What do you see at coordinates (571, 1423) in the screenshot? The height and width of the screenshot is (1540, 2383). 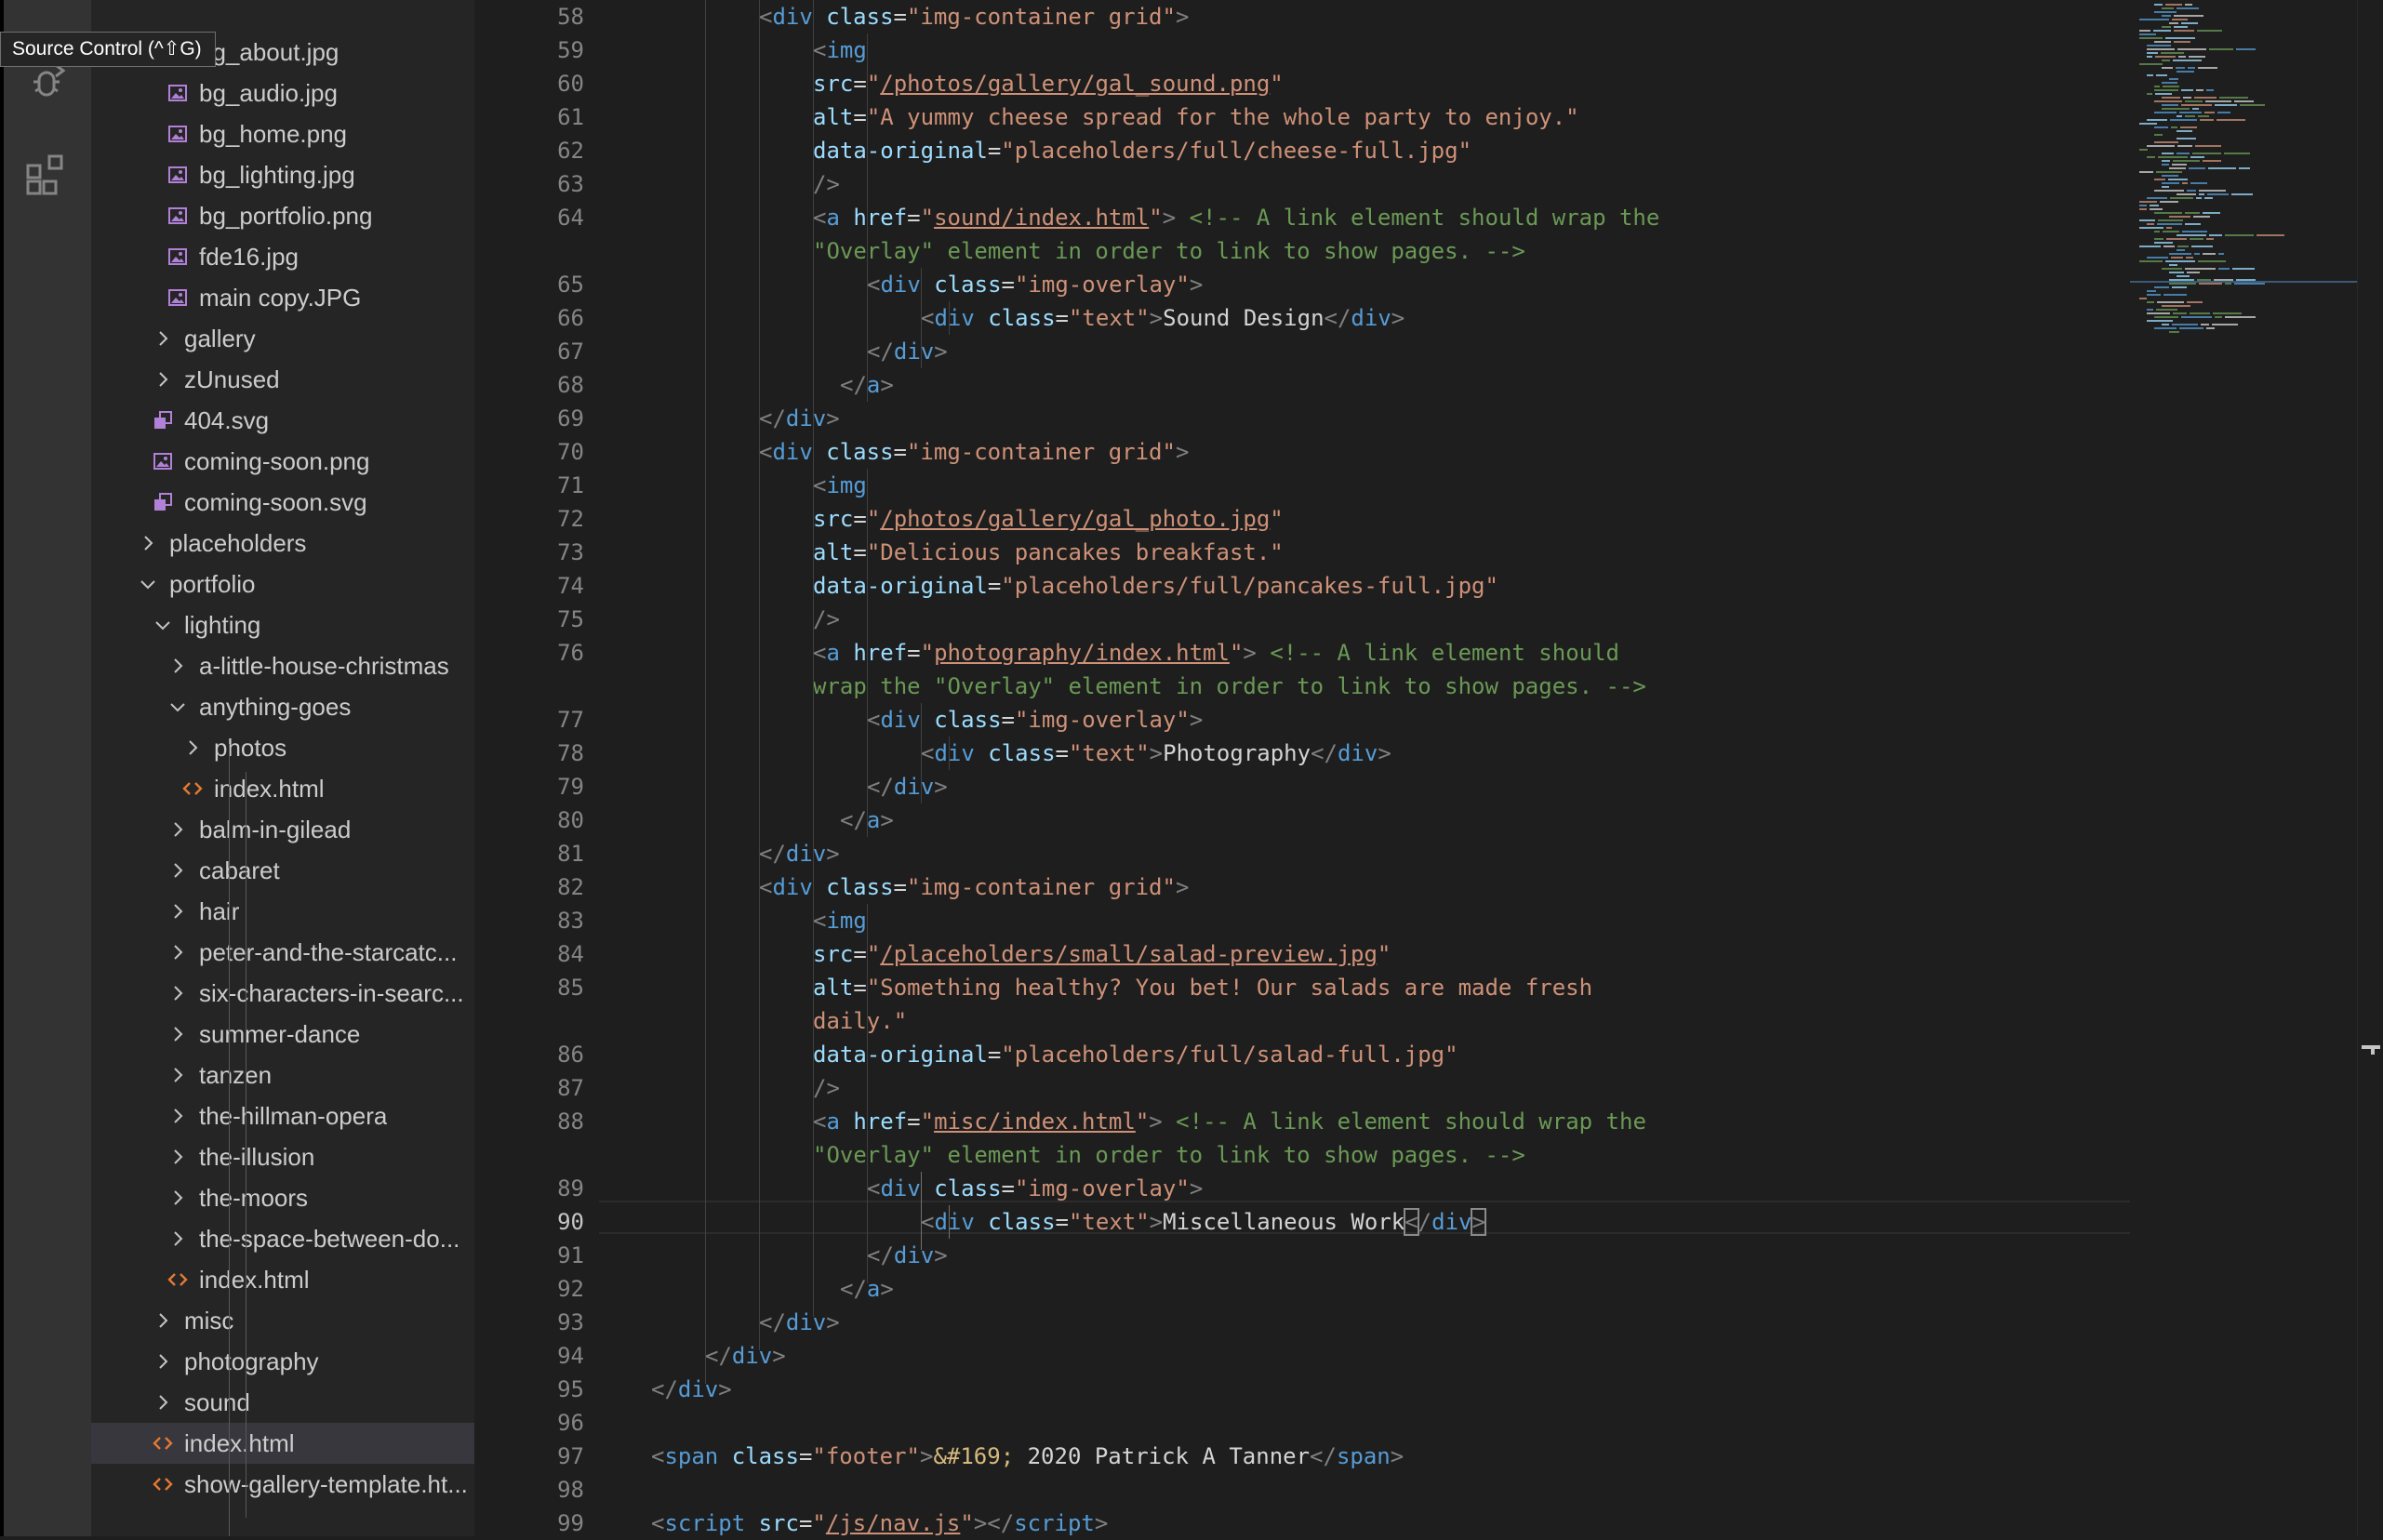 I see `line-number: 96` at bounding box center [571, 1423].